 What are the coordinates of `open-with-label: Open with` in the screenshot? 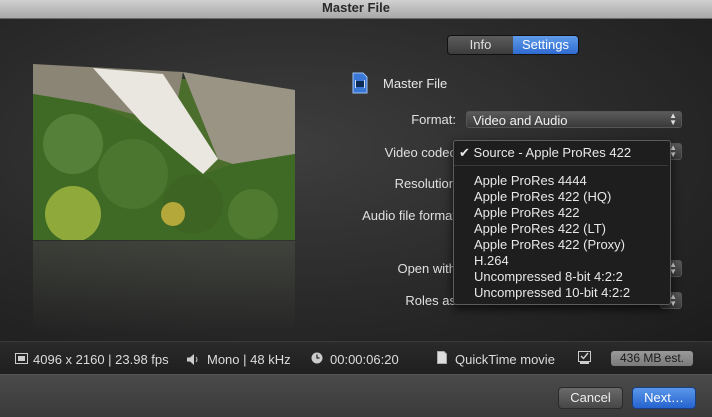 It's located at (426, 268).